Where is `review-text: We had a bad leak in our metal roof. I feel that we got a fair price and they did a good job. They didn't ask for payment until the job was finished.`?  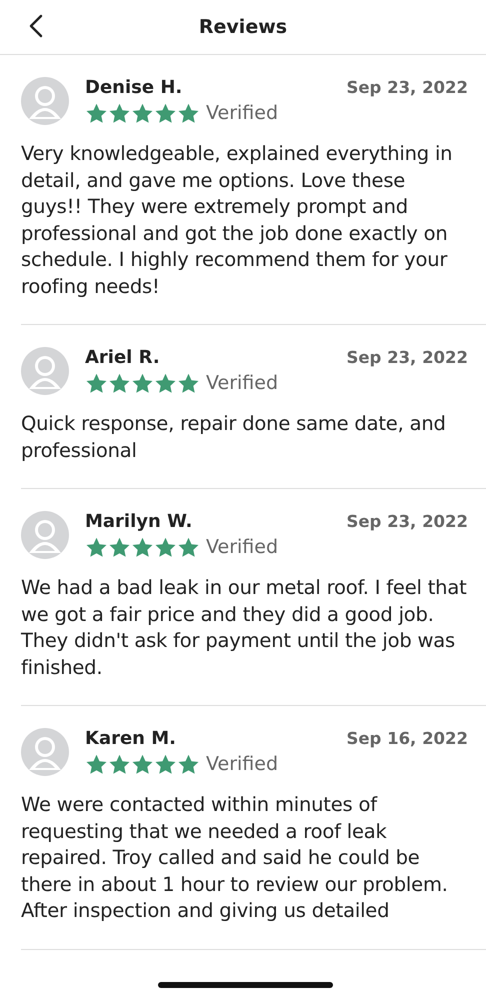 review-text: We had a bad leak in our metal roof. I feel that we got a fair price and they did a good job. They didn't ask for payment until the job was finished. is located at coordinates (244, 627).